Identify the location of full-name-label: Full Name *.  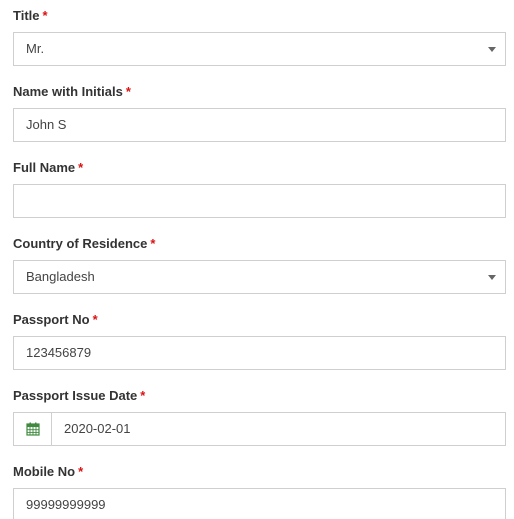
(48, 168).